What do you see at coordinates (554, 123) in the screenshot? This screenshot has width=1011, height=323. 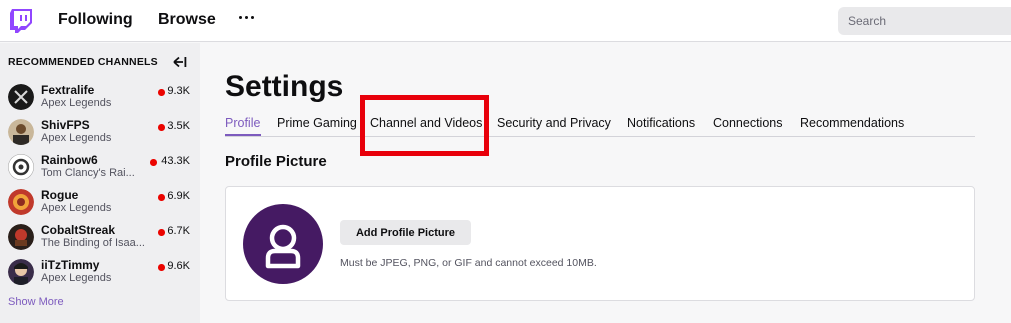 I see `tab-security-and-privacy: Security and Privacy` at bounding box center [554, 123].